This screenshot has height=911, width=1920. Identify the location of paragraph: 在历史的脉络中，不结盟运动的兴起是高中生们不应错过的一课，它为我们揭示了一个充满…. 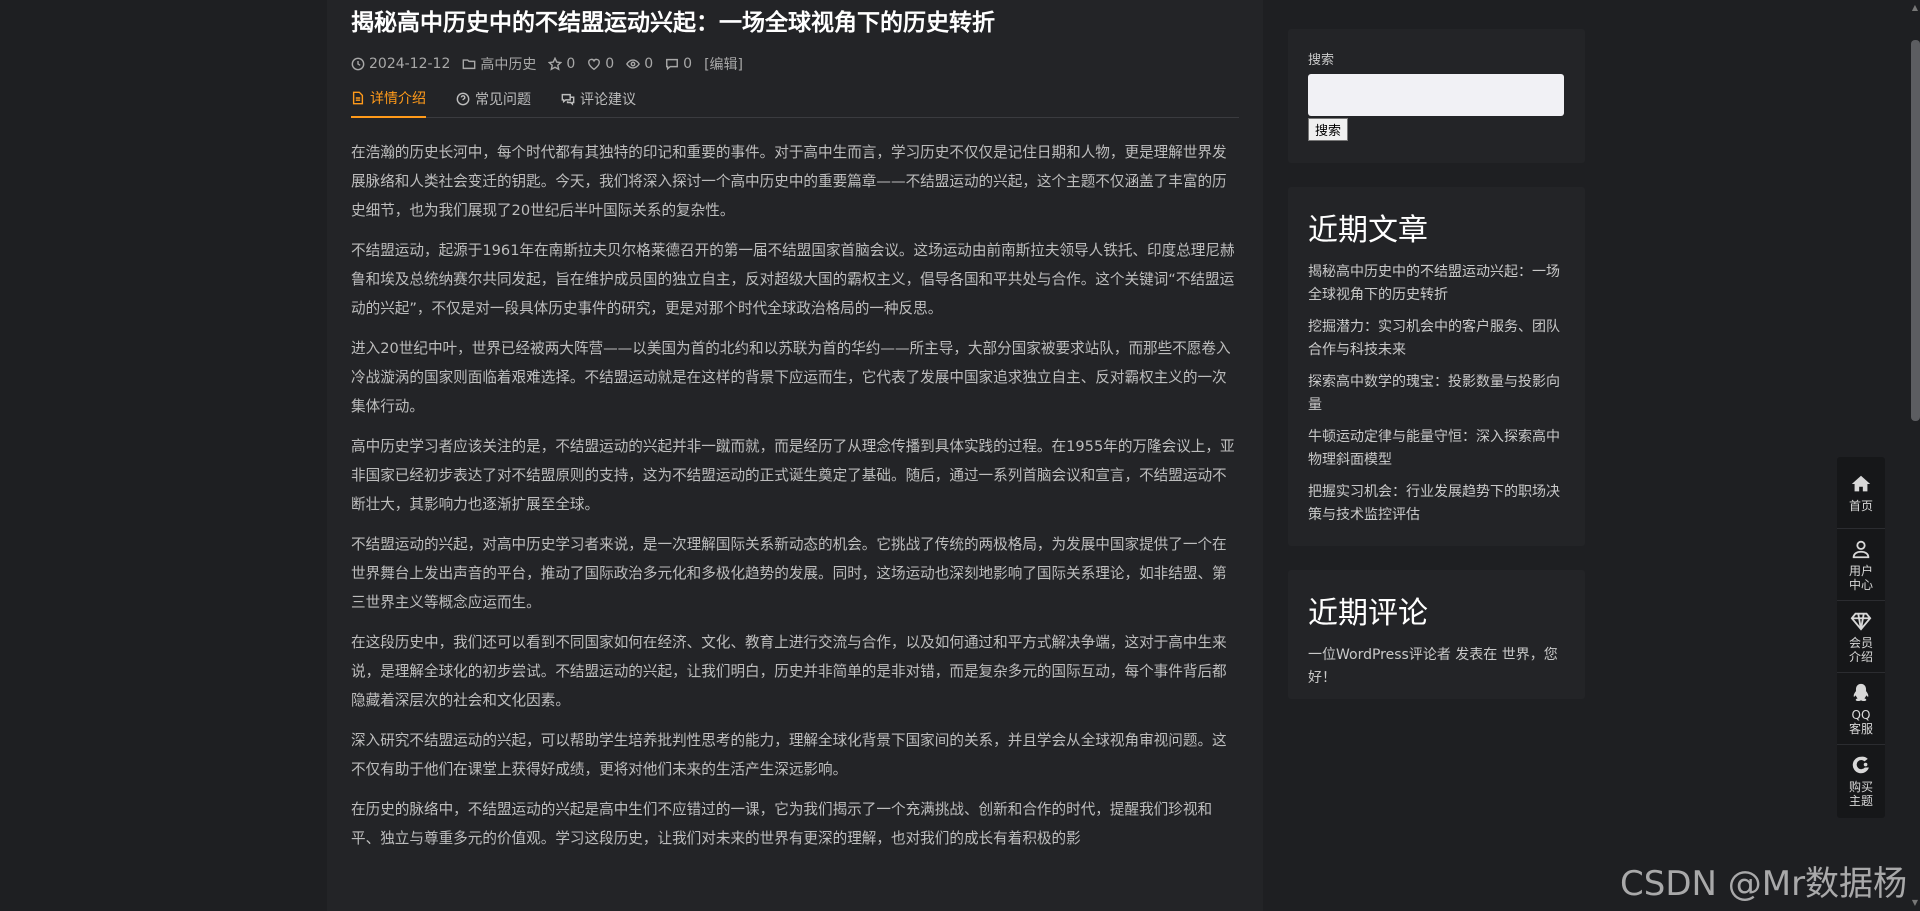
(782, 824).